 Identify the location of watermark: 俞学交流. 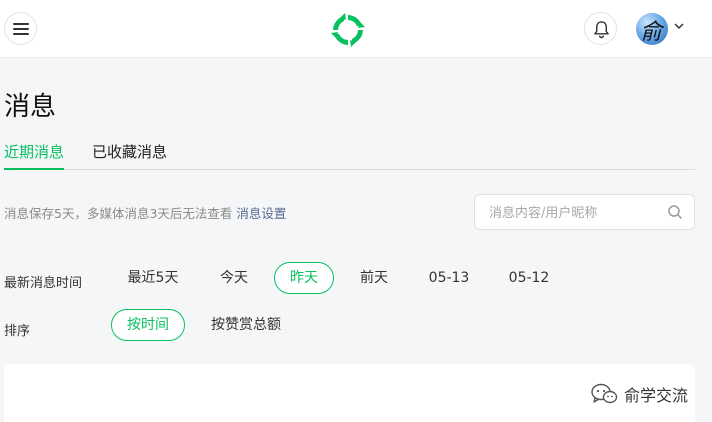
(639, 394).